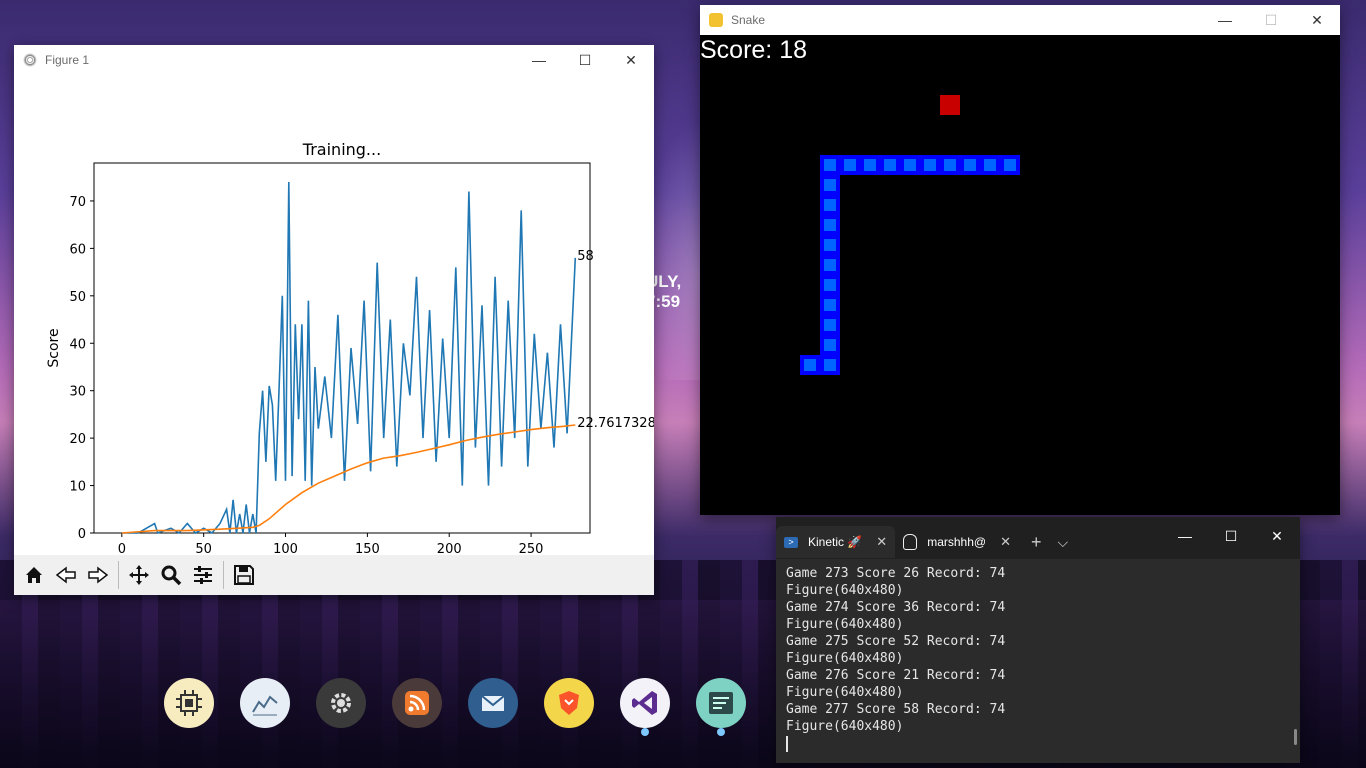 Image resolution: width=1366 pixels, height=768 pixels. Describe the element at coordinates (203, 575) in the screenshot. I see `configure-subplots-icon` at that location.